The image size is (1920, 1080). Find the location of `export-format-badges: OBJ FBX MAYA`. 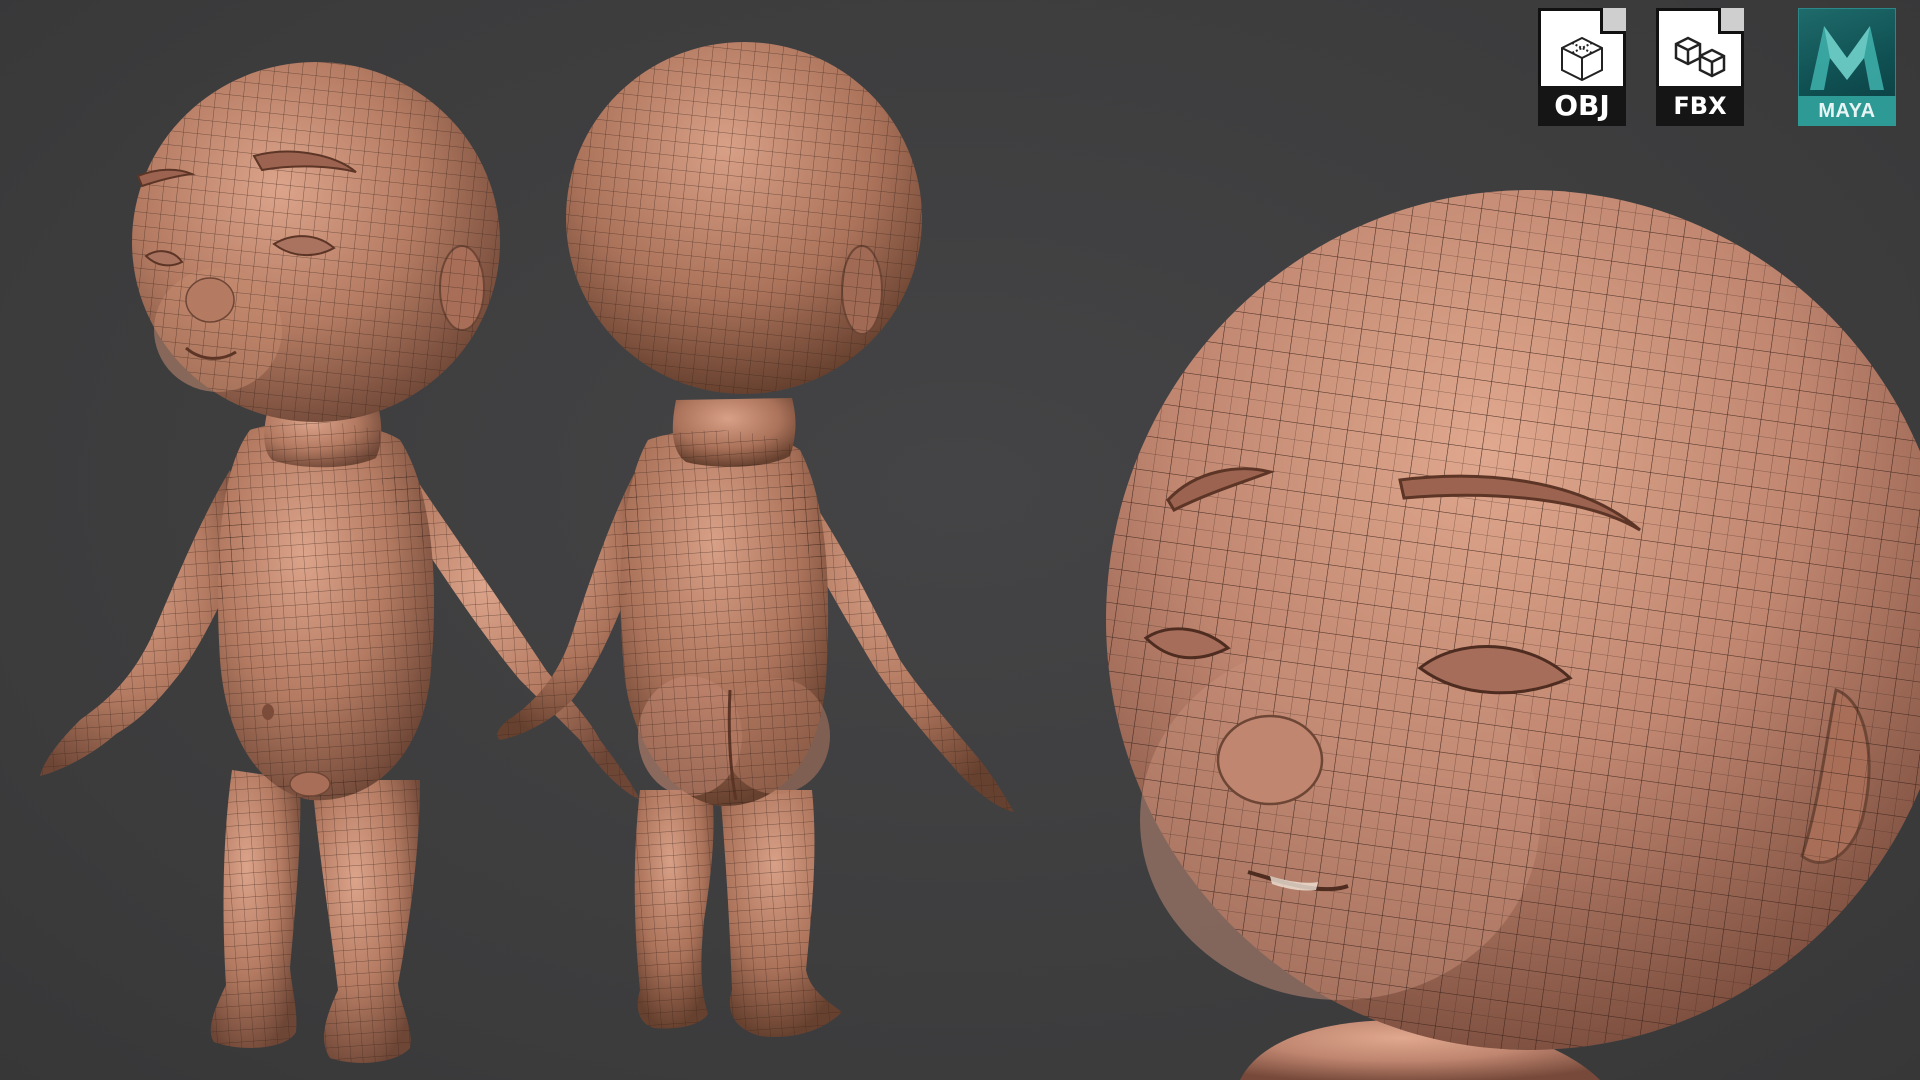

export-format-badges: OBJ FBX MAYA is located at coordinates (1723, 68).